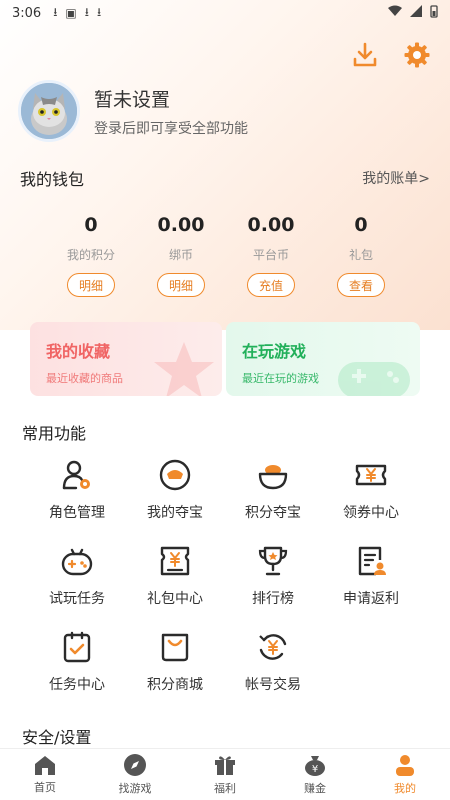  What do you see at coordinates (271, 285) in the screenshot?
I see `recharge-button: 充值` at bounding box center [271, 285].